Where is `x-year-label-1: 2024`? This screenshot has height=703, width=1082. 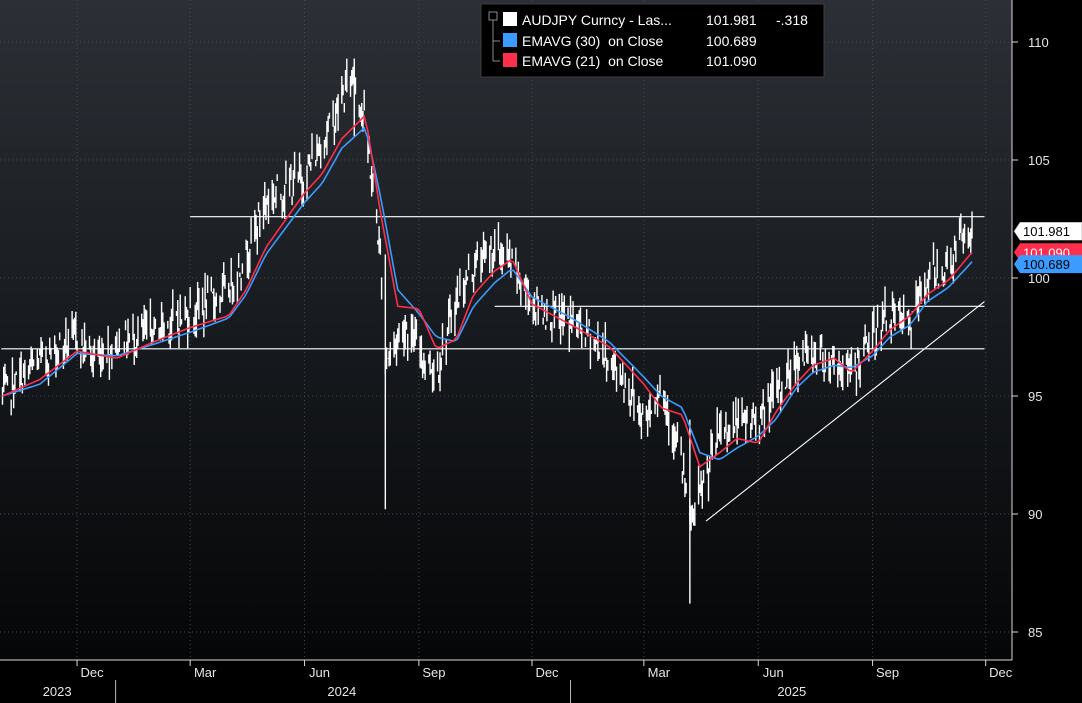 x-year-label-1: 2024 is located at coordinates (341, 691).